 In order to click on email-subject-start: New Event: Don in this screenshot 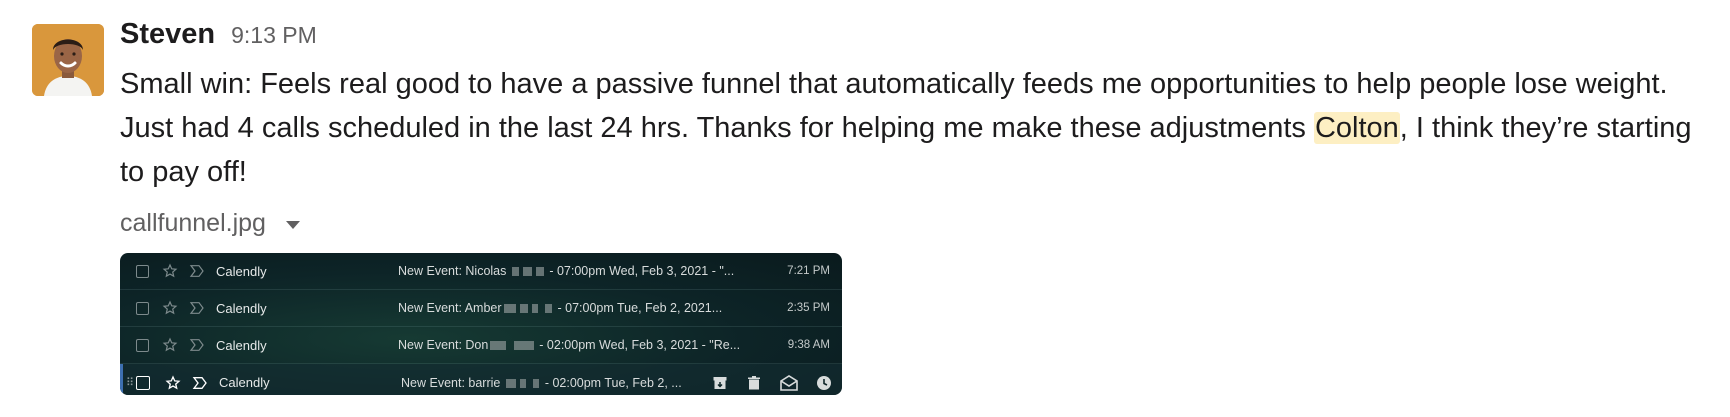, I will do `click(443, 345)`.